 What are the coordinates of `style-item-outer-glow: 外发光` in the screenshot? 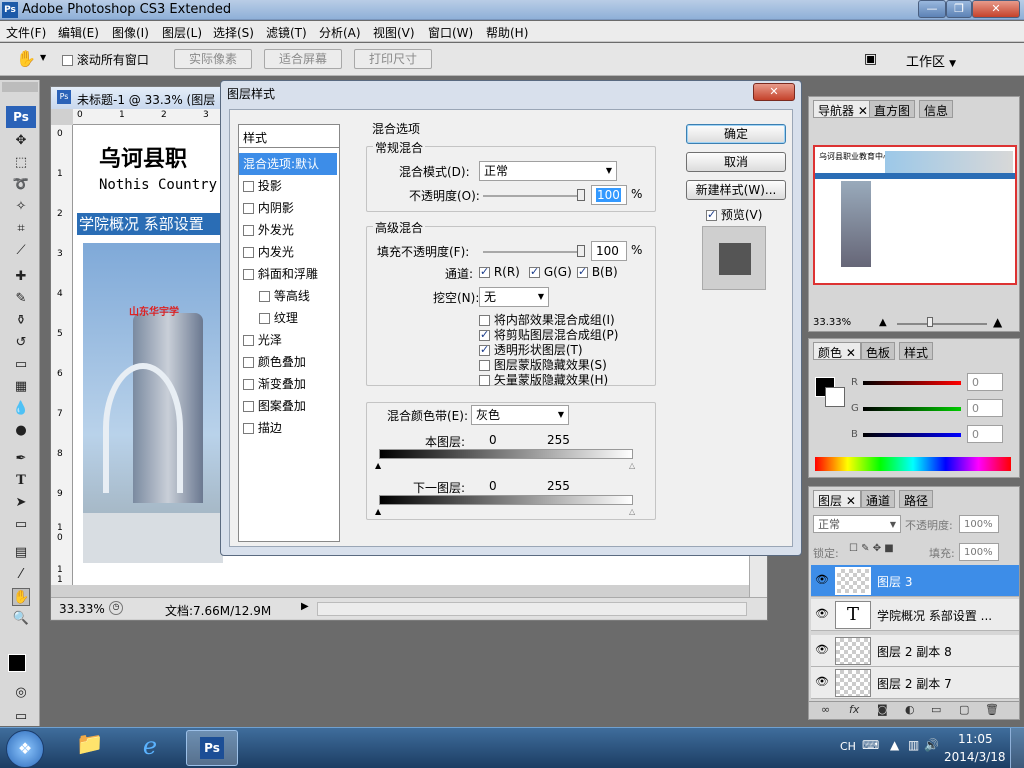 It's located at (290, 230).